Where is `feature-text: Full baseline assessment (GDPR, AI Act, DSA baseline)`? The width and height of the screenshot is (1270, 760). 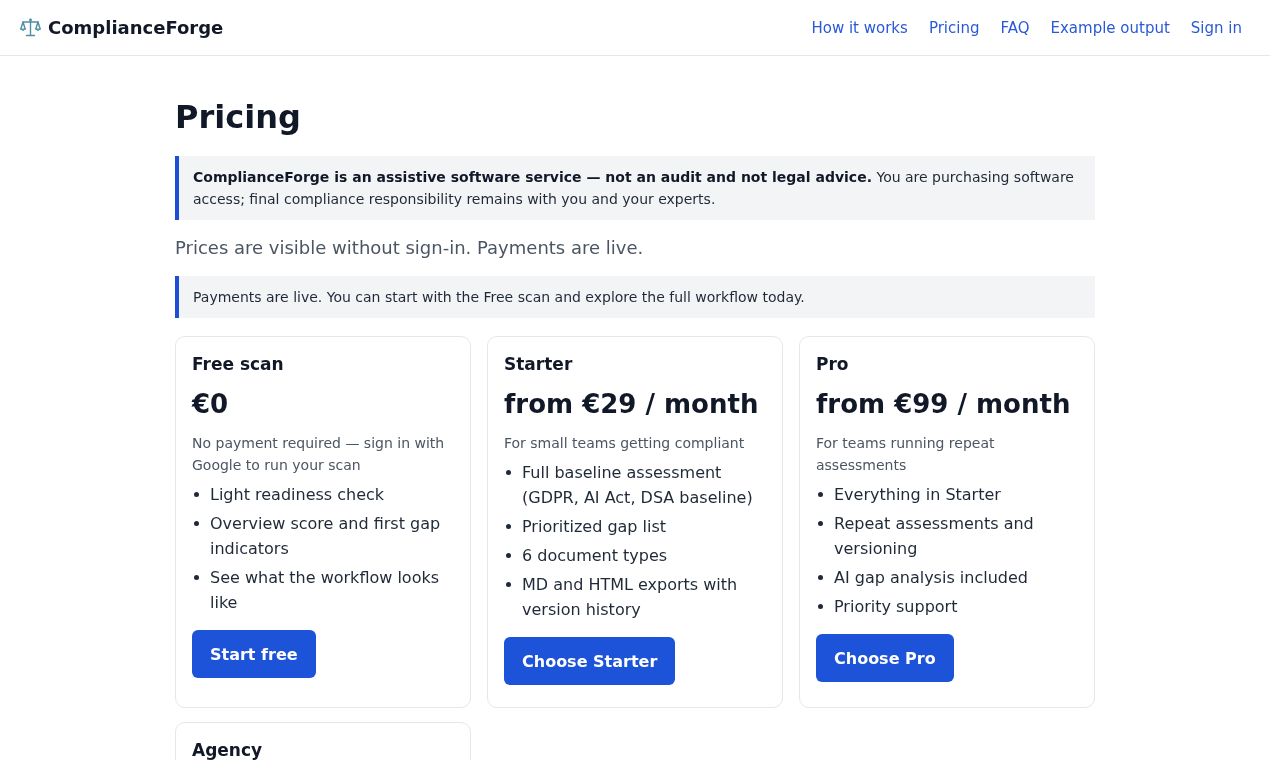
feature-text: Full baseline assessment (GDPR, AI Act, DSA baseline) is located at coordinates (638, 485).